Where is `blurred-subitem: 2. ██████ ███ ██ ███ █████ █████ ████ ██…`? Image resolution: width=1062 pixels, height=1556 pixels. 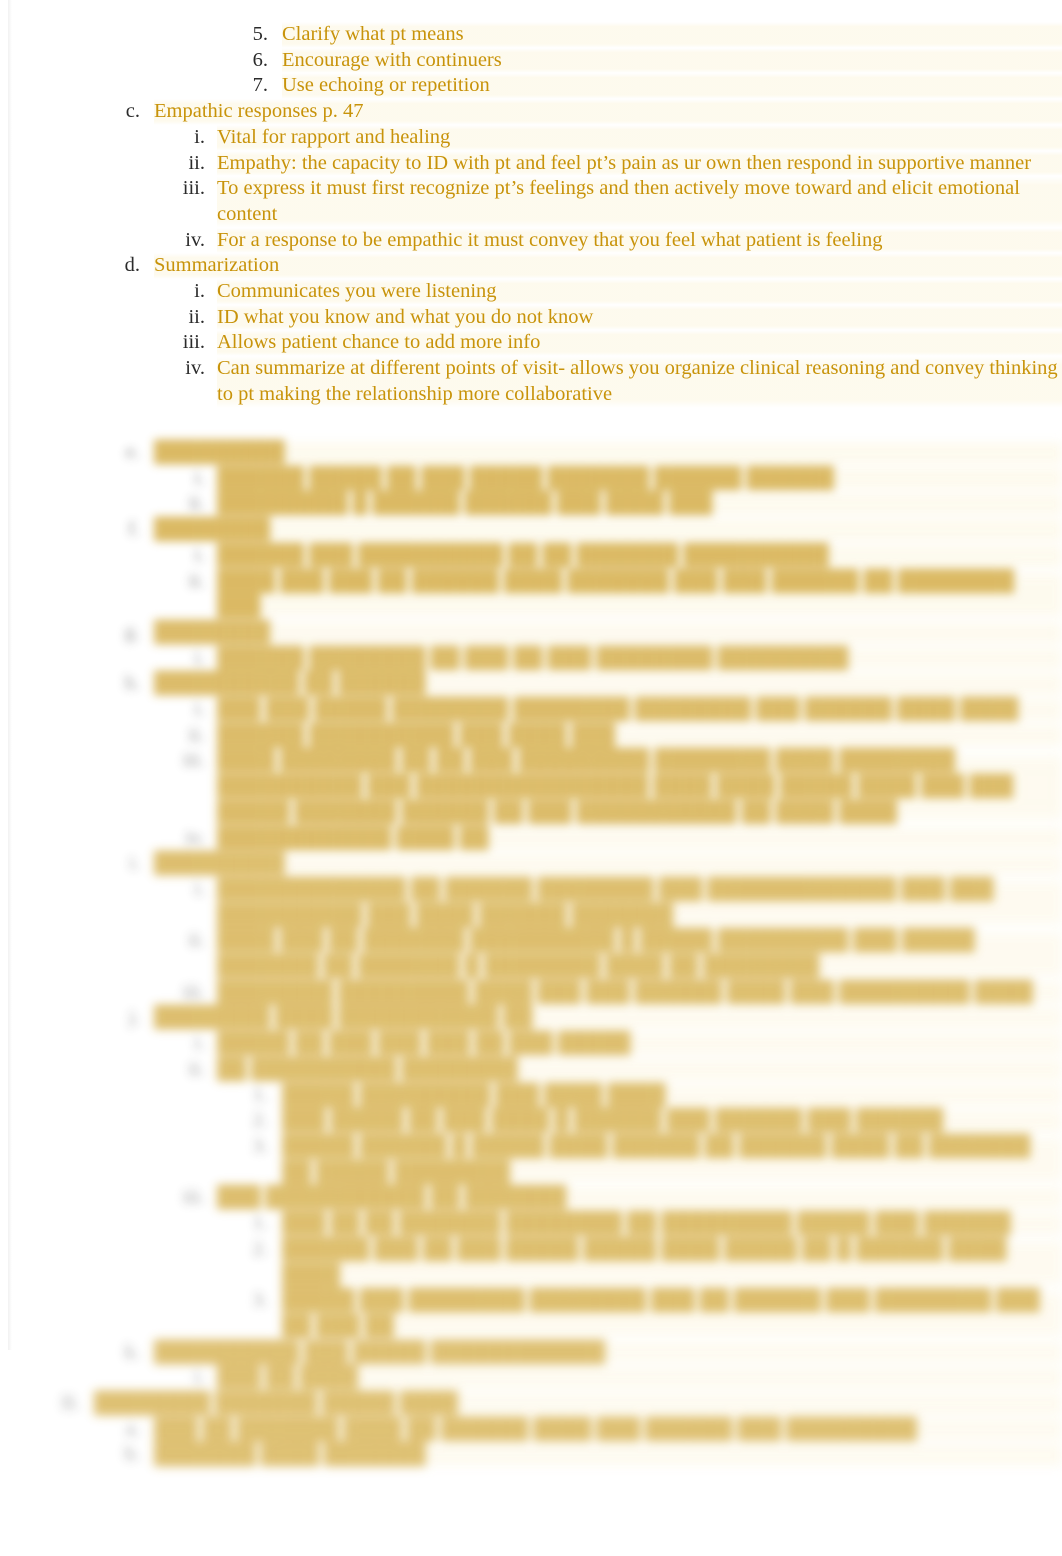 blurred-subitem: 2. ██████ ███ ██ ███ █████ █████ ████ ██… is located at coordinates (531, 1262).